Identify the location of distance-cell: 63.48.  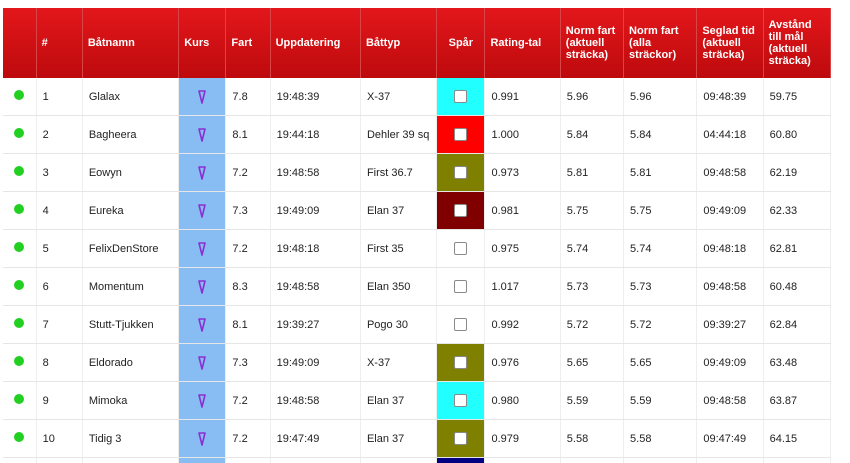
(796, 363).